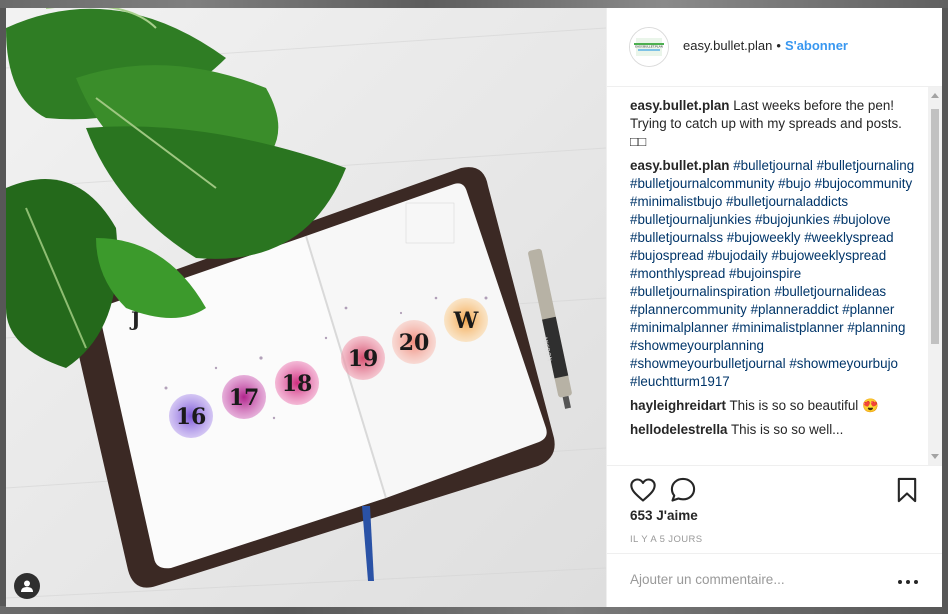 This screenshot has width=948, height=614. What do you see at coordinates (676, 237) in the screenshot?
I see `hashtag-link: #bulletjournalss` at bounding box center [676, 237].